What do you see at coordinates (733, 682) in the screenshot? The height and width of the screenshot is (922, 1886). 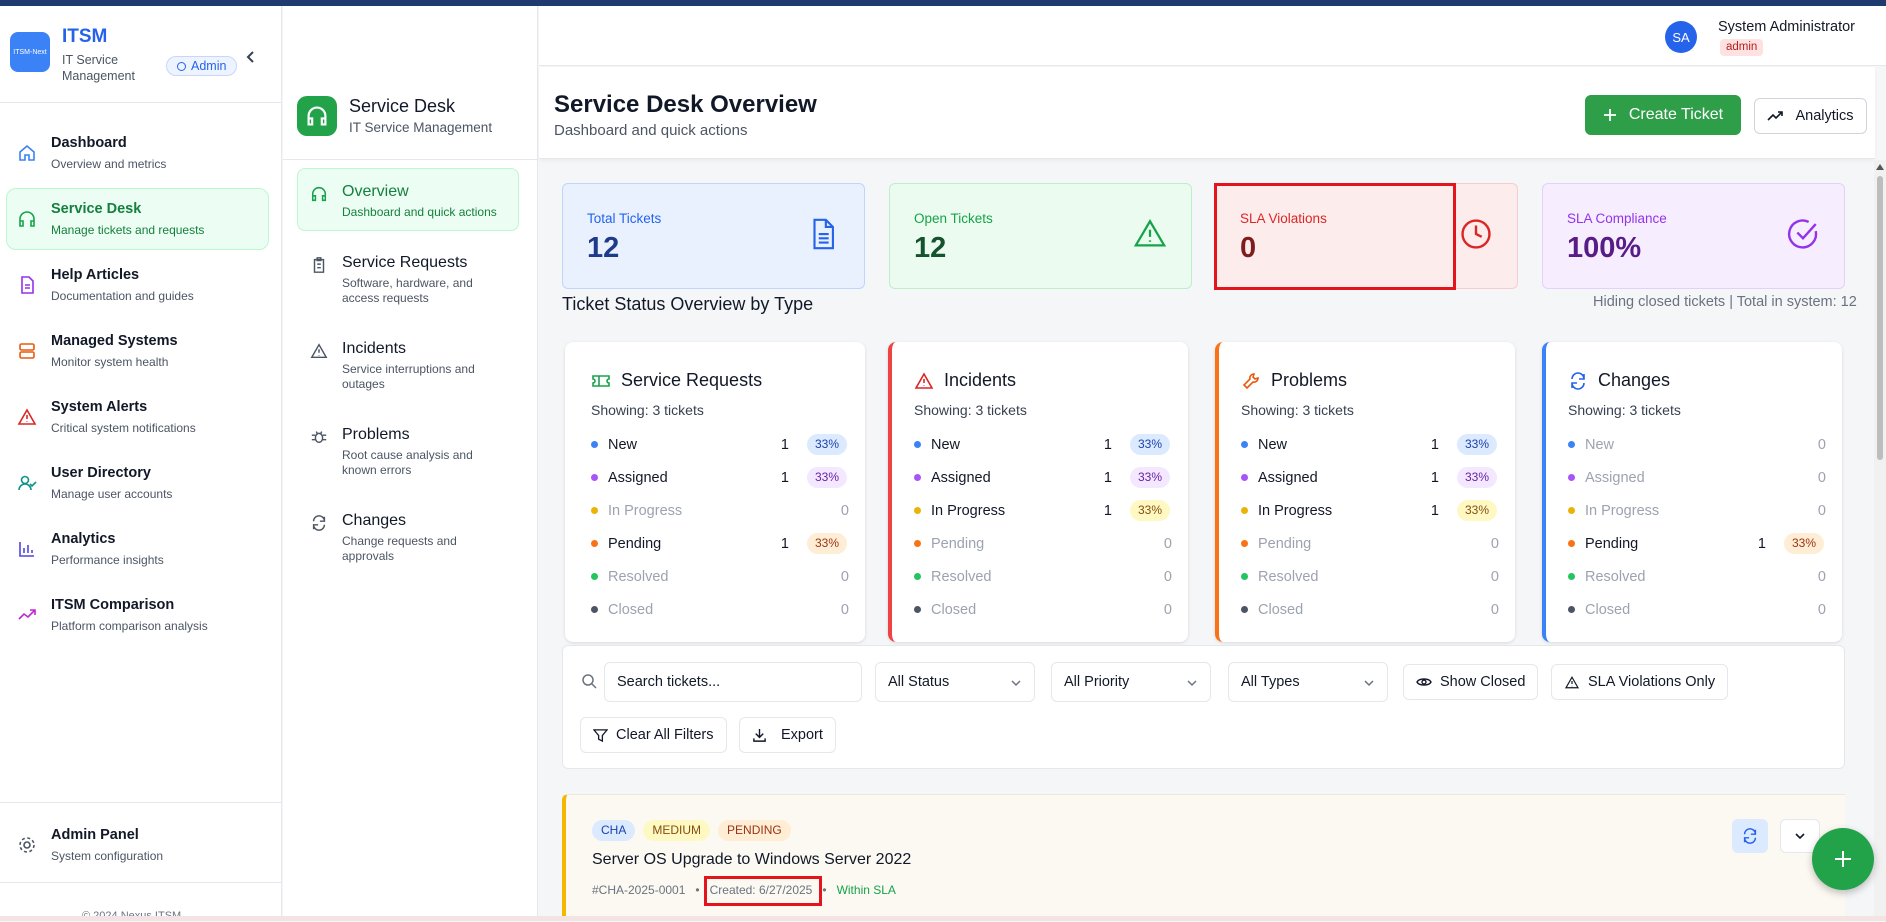 I see `search-input` at bounding box center [733, 682].